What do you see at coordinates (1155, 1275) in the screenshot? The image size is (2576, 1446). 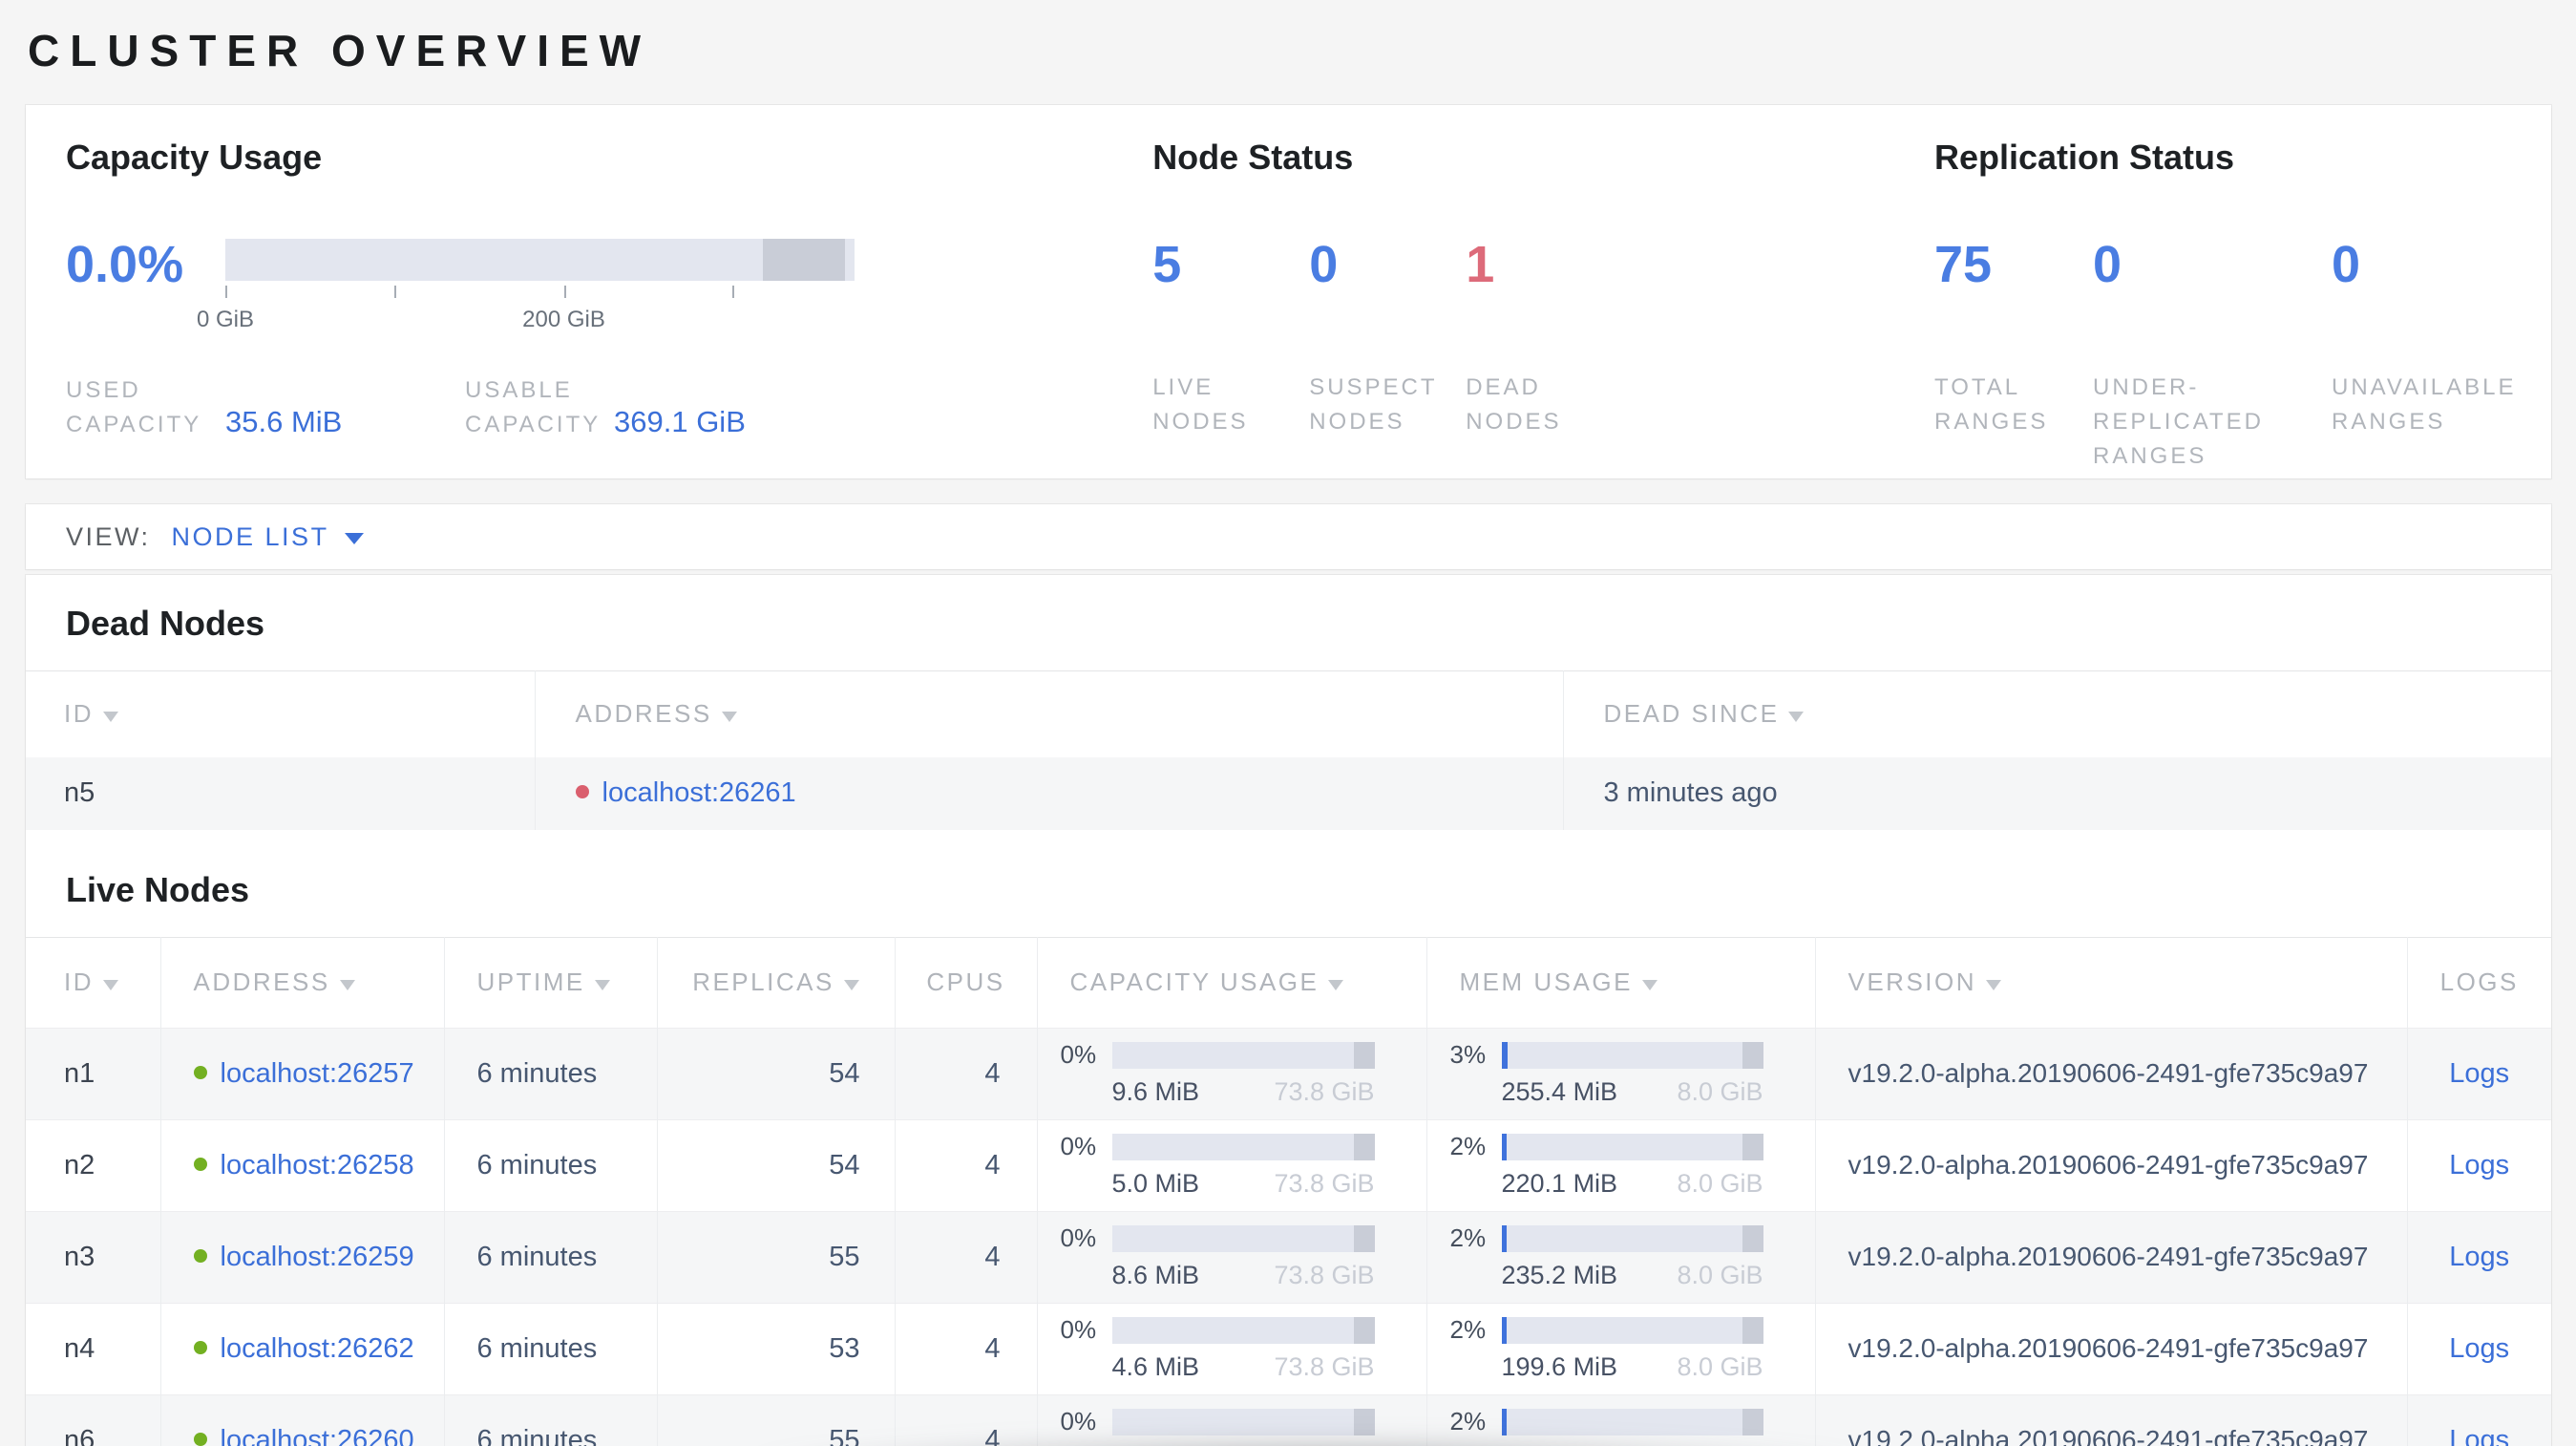 I see `capacity-used-value: 8.6 MiB` at bounding box center [1155, 1275].